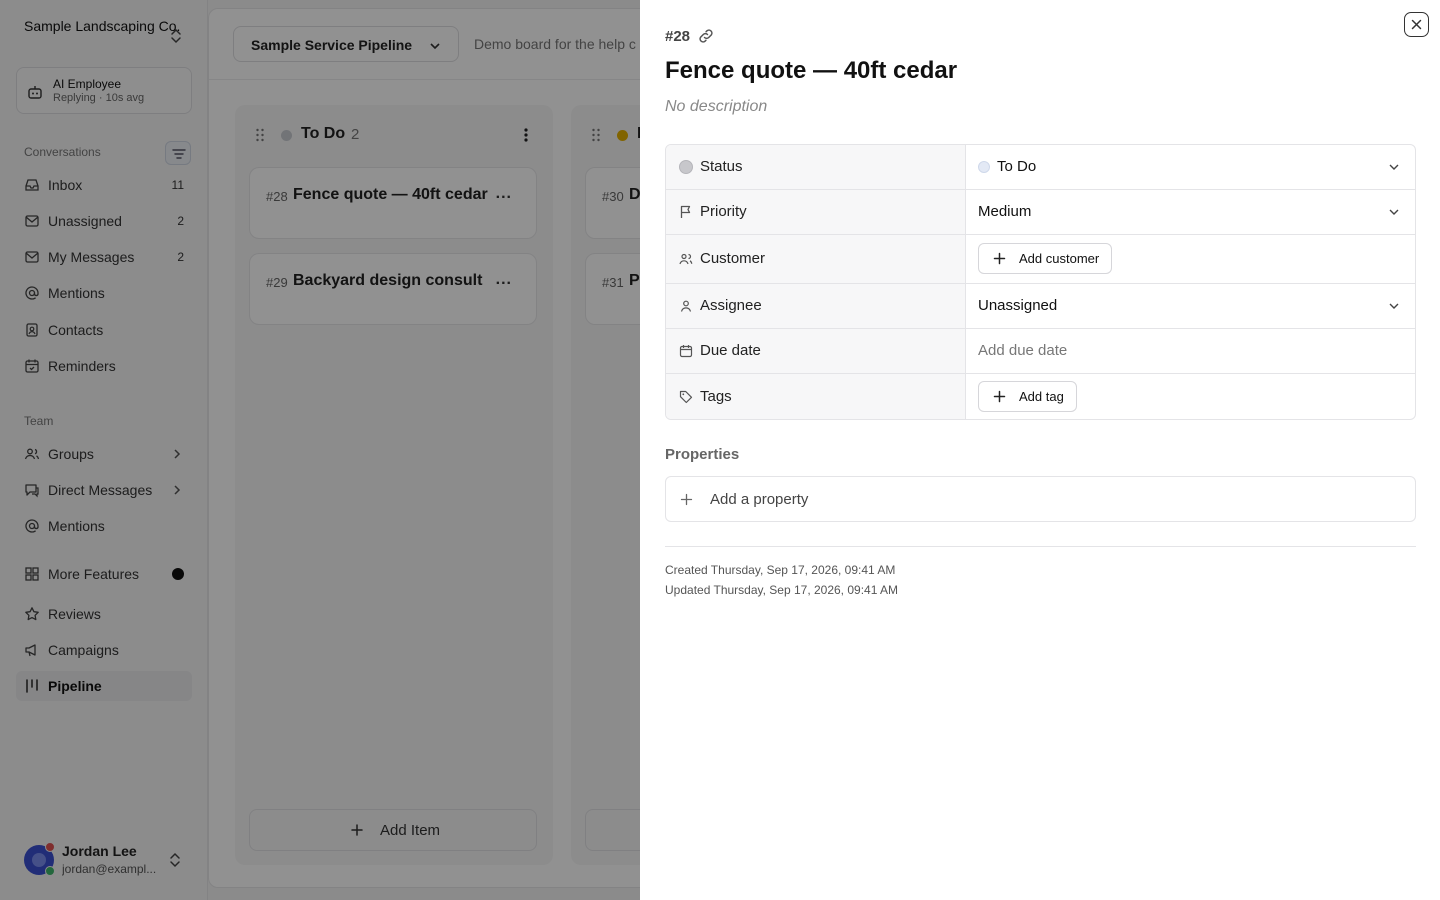 The image size is (1440, 900). Describe the element at coordinates (1040, 546) in the screenshot. I see `divider` at that location.